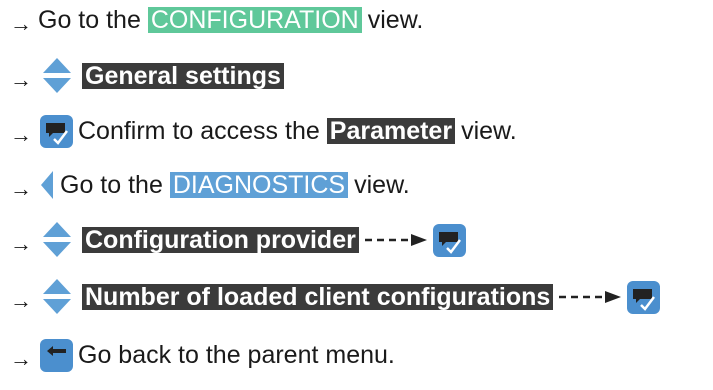 Image resolution: width=713 pixels, height=390 pixels. I want to click on back-button-icon, so click(56, 355).